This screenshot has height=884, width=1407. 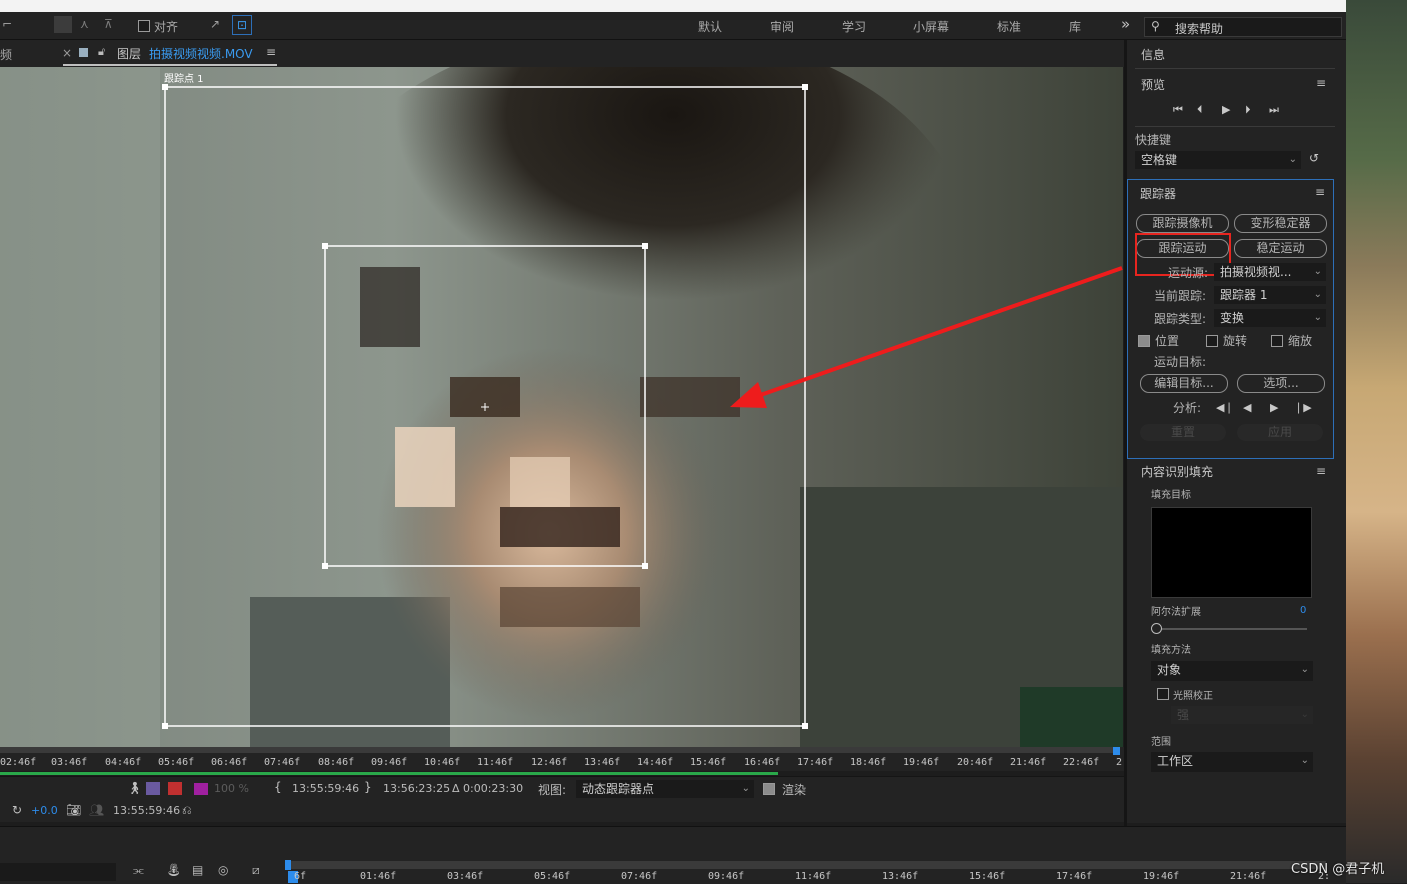 I want to click on ruler-tick: 03:46f, so click(x=69, y=762).